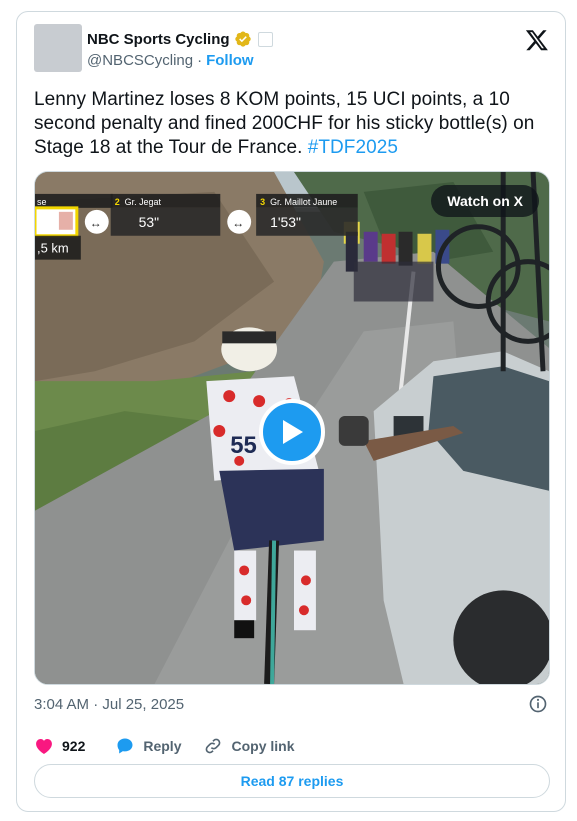  I want to click on affiliate-badge-icon, so click(265, 39).